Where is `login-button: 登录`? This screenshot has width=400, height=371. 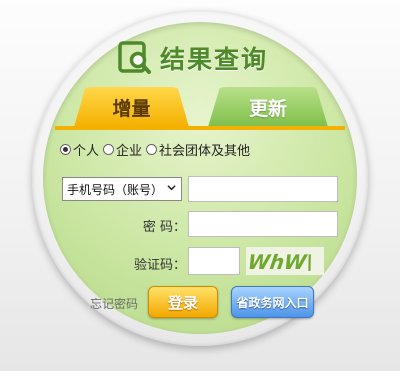
login-button: 登录 is located at coordinates (183, 302).